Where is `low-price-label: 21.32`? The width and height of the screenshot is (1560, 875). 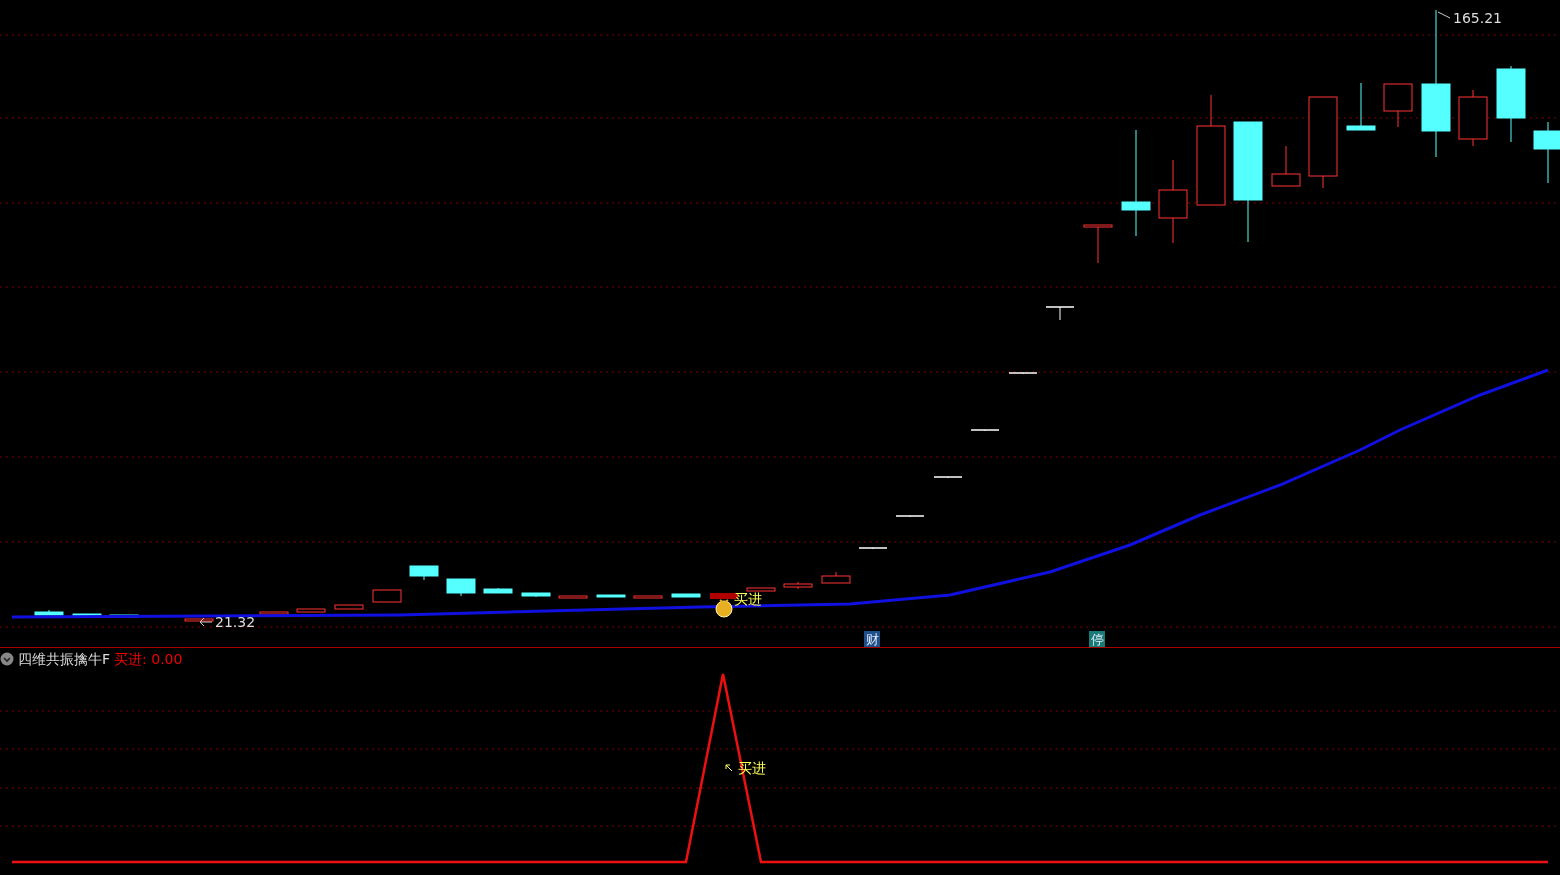
low-price-label: 21.32 is located at coordinates (235, 622).